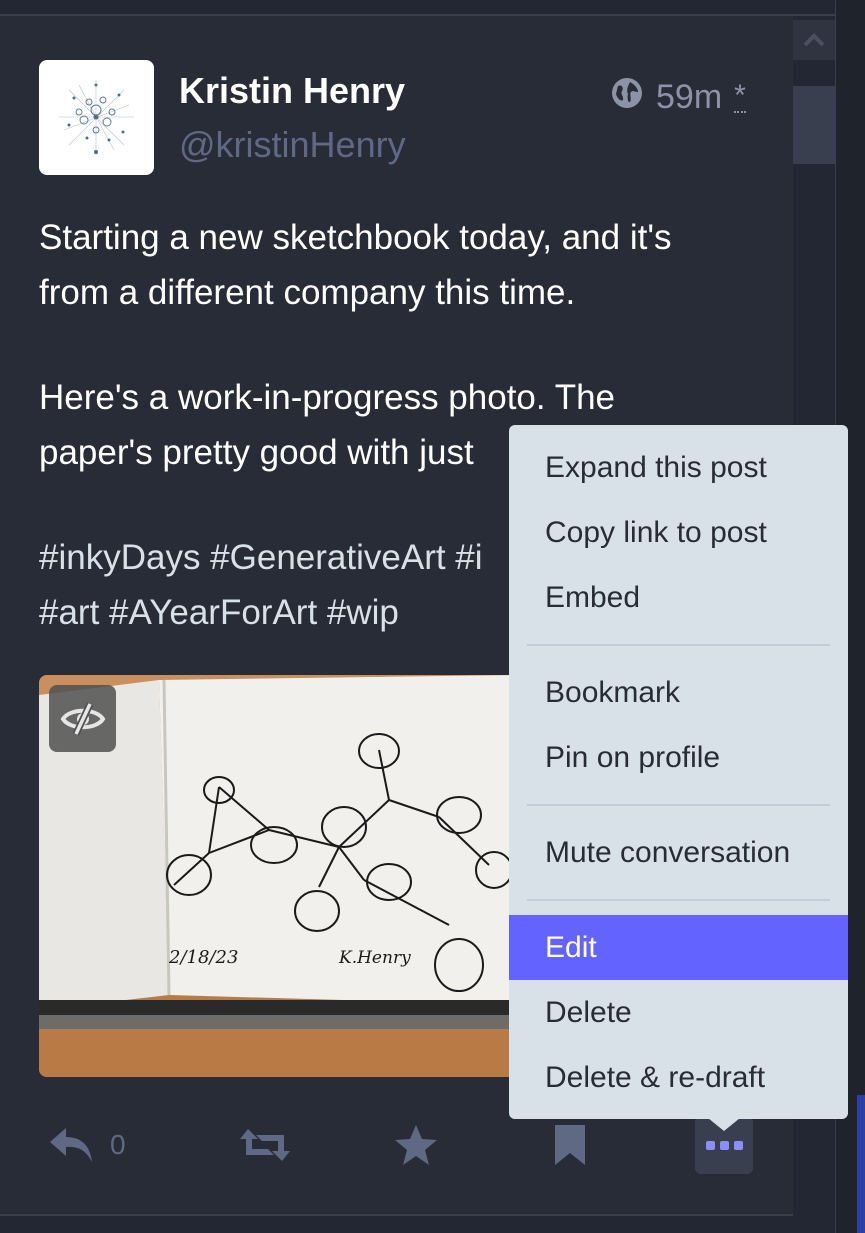  Describe the element at coordinates (678, 597) in the screenshot. I see `menu-item-embed: Embed` at that location.